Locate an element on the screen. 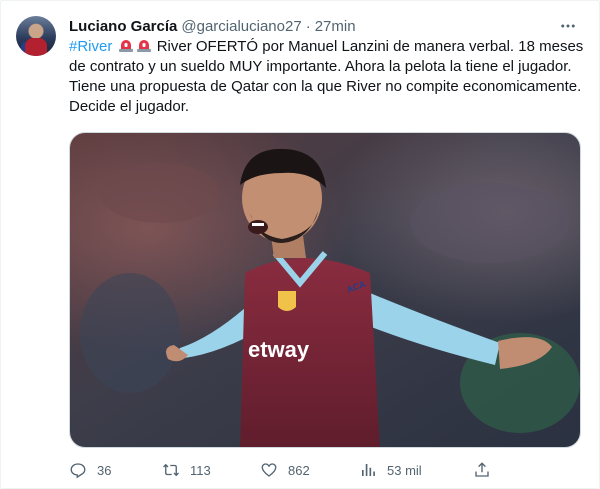  avatar is located at coordinates (36, 36).